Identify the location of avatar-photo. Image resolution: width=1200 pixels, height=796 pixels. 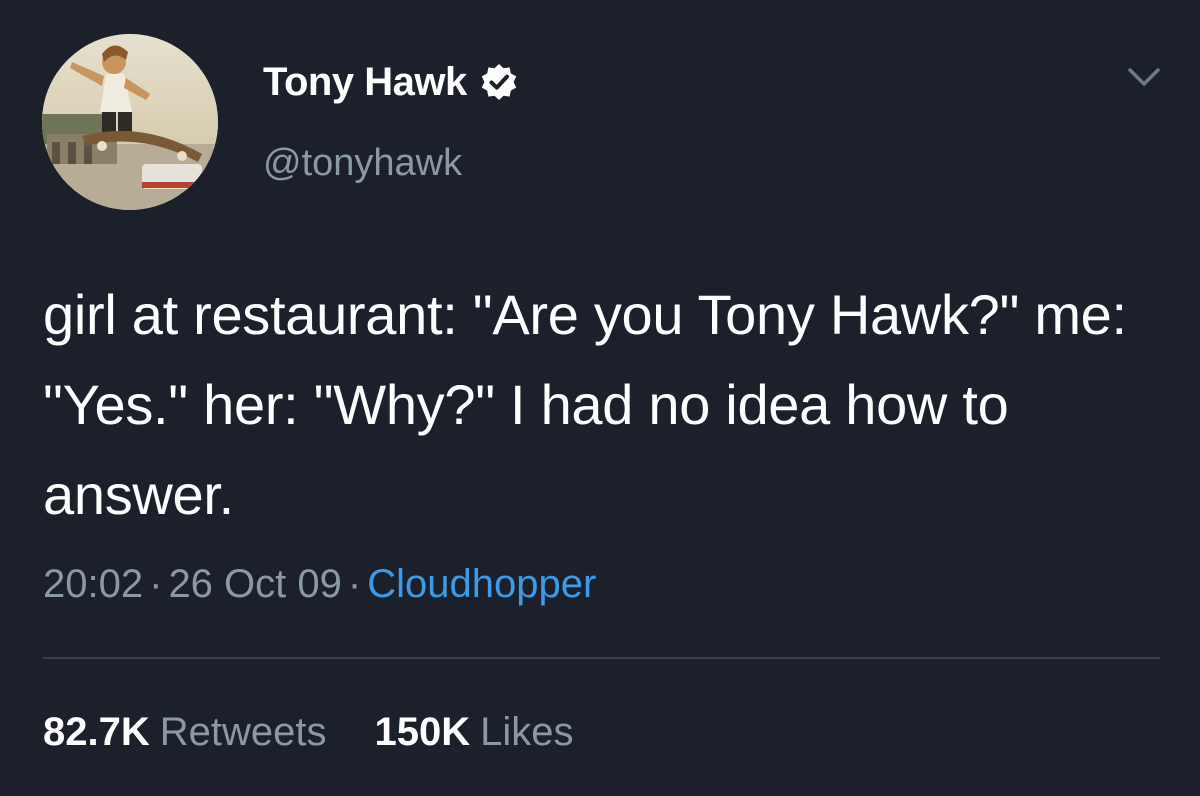
(130, 122).